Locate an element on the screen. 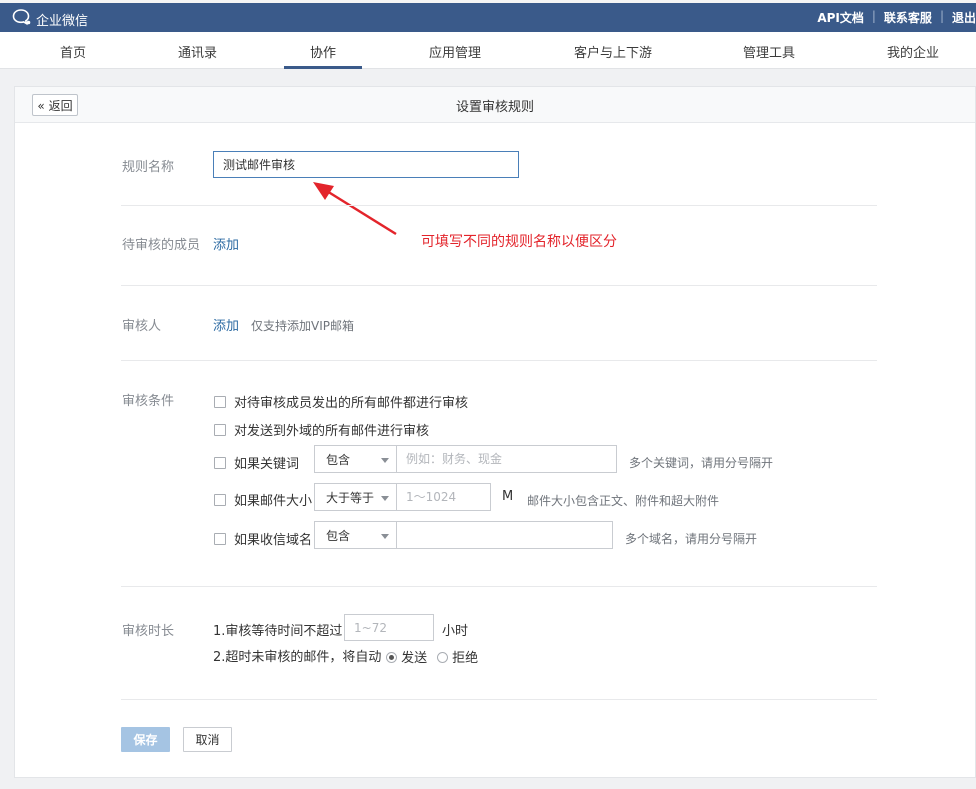 This screenshot has height=789, width=976. keyword-select-value: 包含 is located at coordinates (338, 459).